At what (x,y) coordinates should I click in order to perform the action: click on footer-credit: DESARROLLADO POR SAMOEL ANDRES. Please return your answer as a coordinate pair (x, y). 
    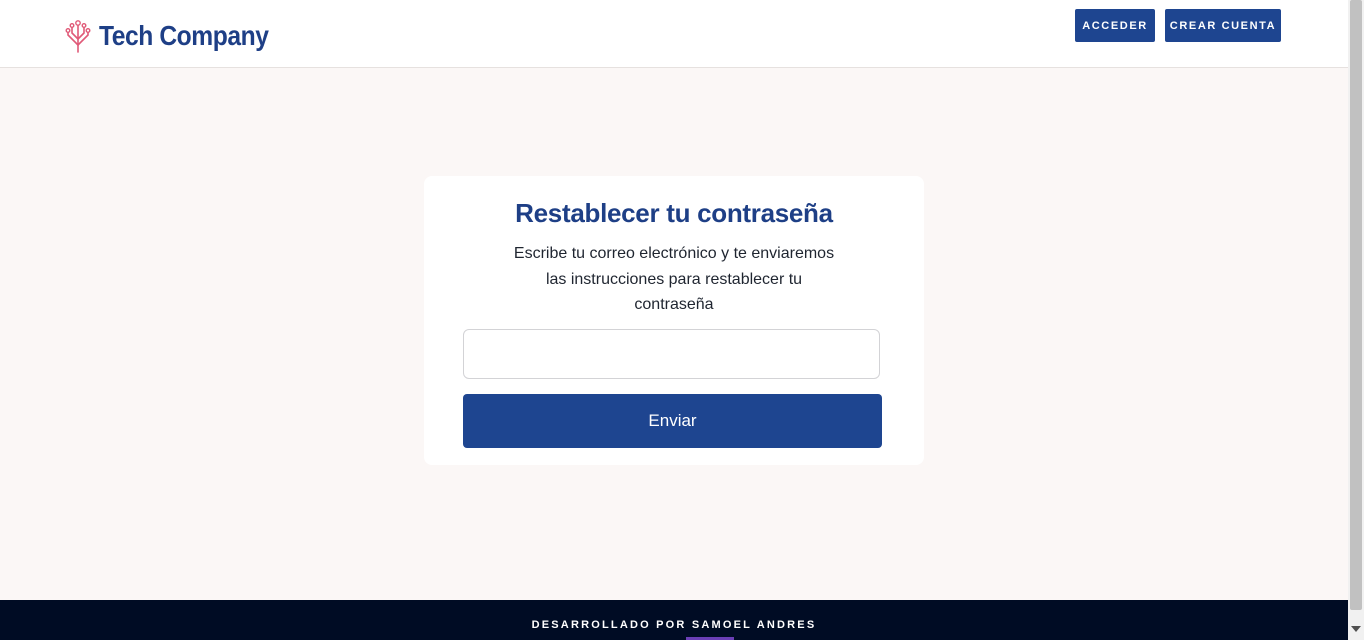
    Looking at the image, I should click on (674, 625).